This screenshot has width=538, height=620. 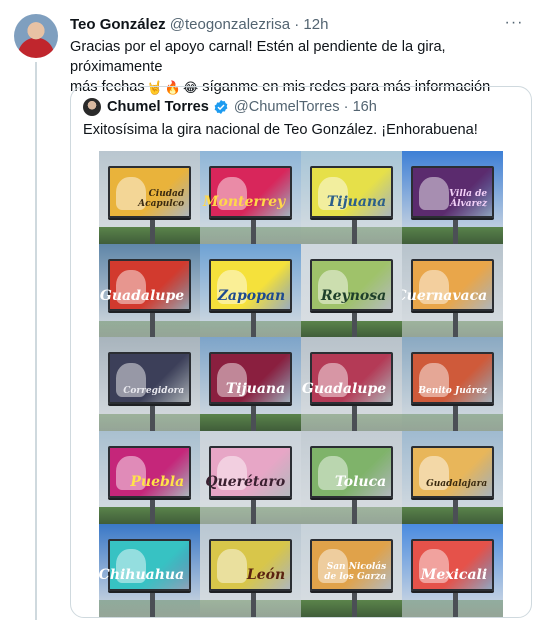 I want to click on billboard-city-label: Puebla, so click(x=157, y=481).